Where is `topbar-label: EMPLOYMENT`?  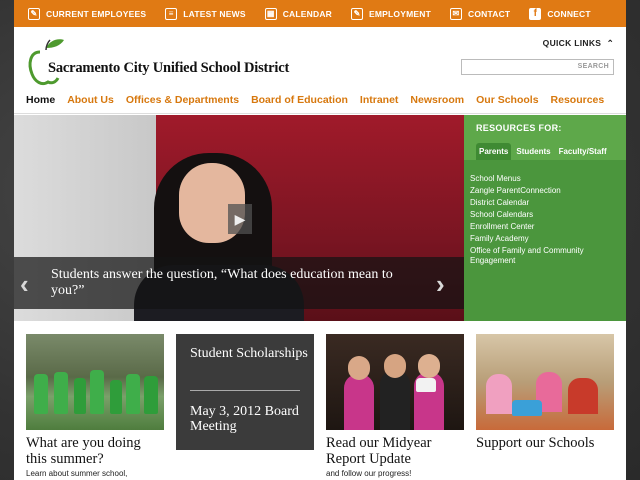
topbar-label: EMPLOYMENT is located at coordinates (400, 13).